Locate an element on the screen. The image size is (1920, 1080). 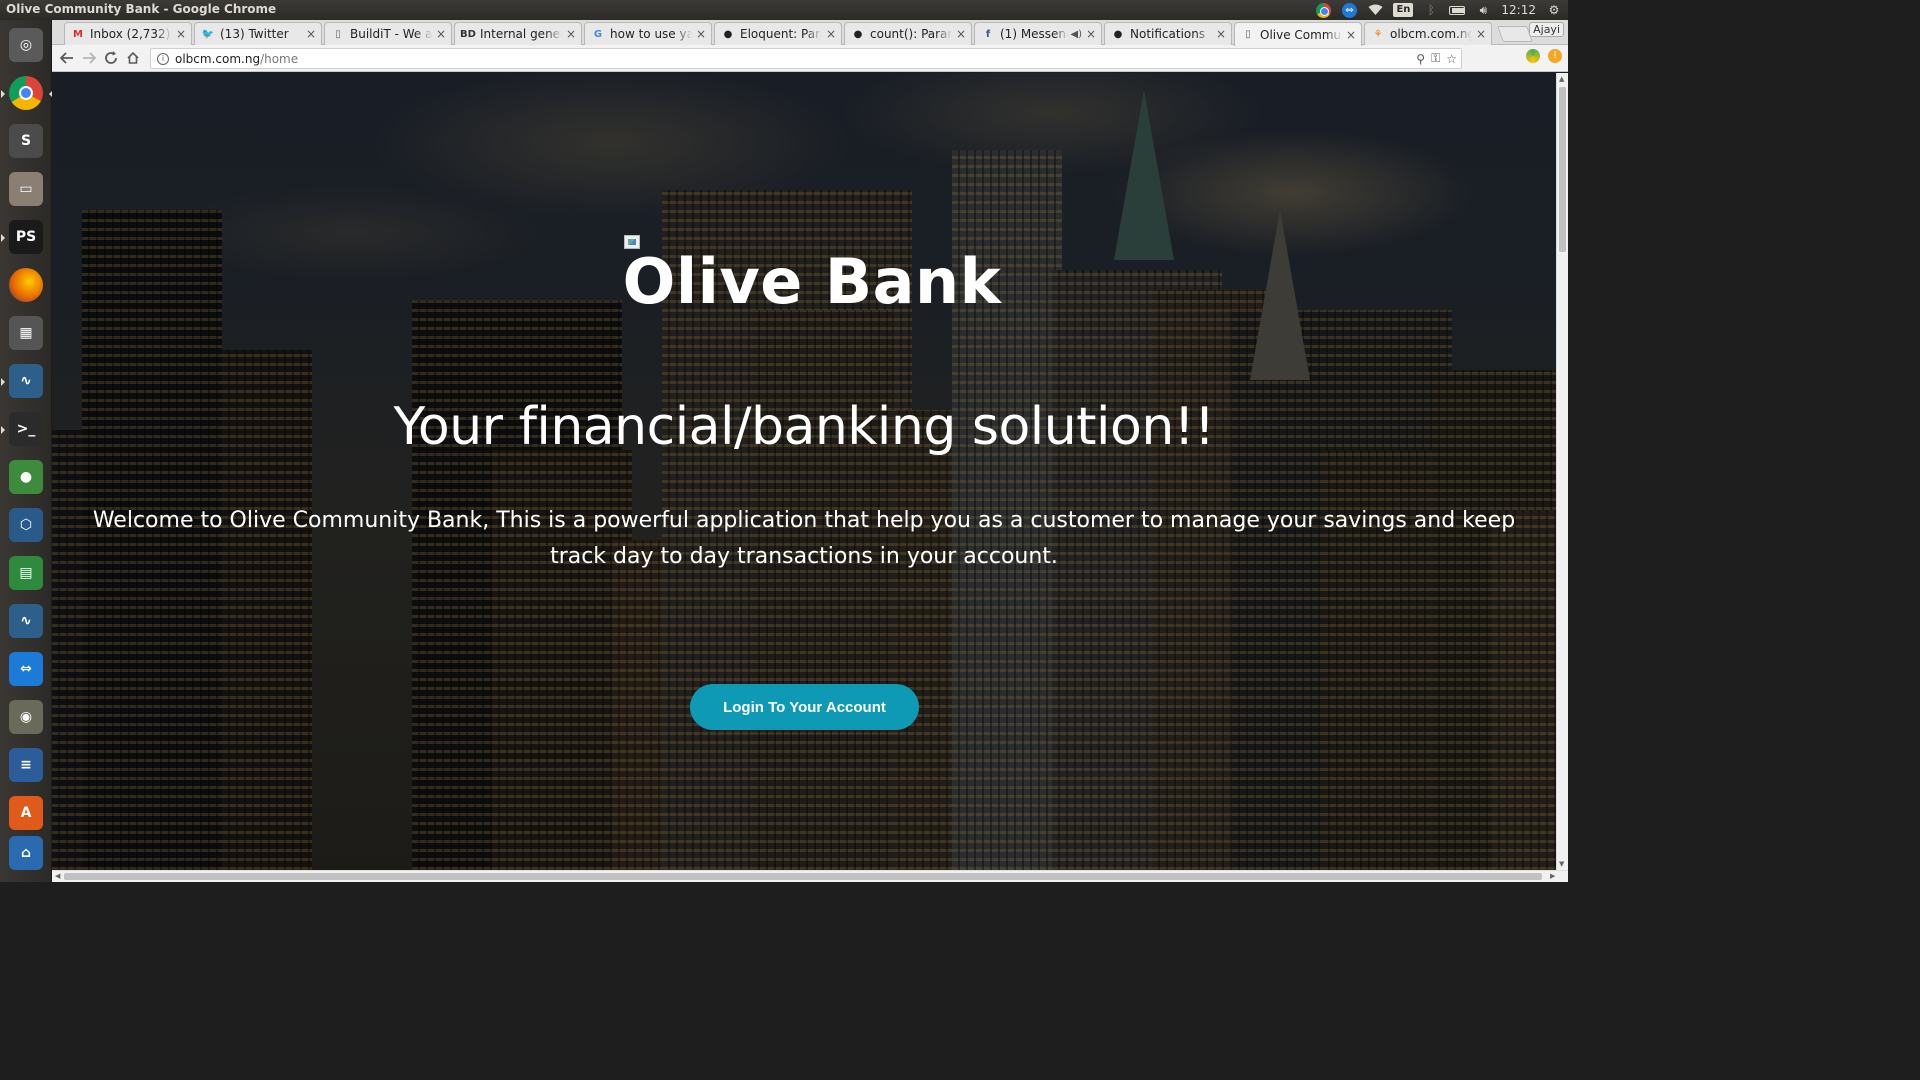
extension-orange-alert-icon: ! is located at coordinates (1555, 56).